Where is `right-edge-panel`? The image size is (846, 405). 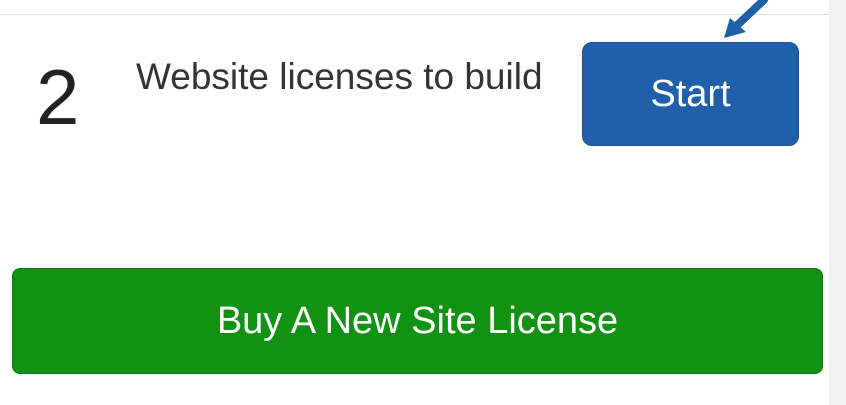
right-edge-panel is located at coordinates (837, 202).